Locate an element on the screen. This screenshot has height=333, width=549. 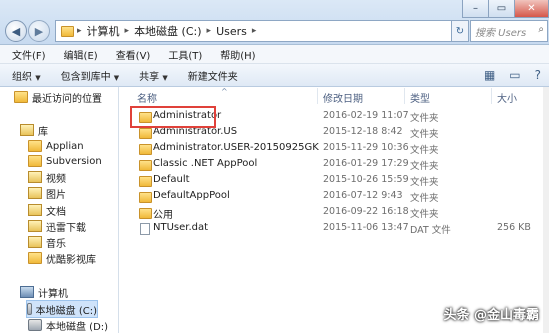
maximize-button: ▭ is located at coordinates (501, 9).